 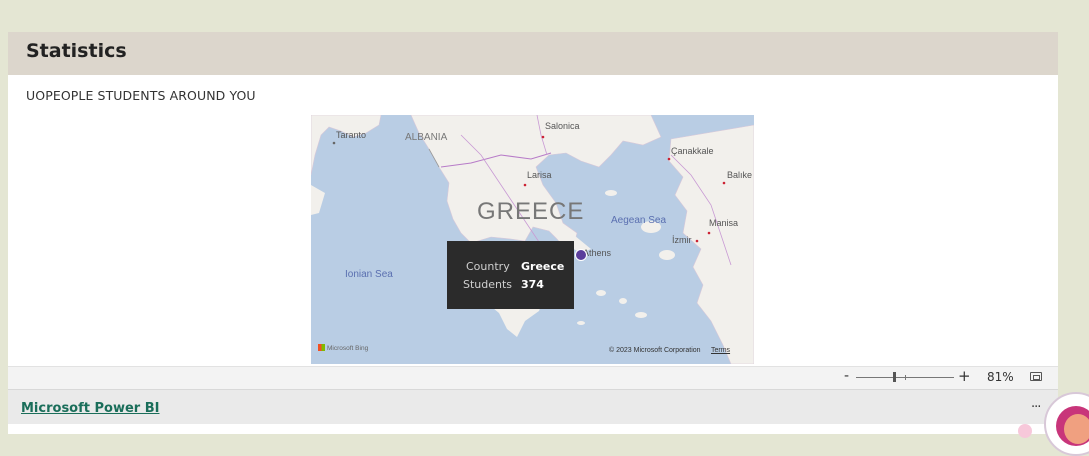 I want to click on microsoft-logo-icon, so click(x=321, y=347).